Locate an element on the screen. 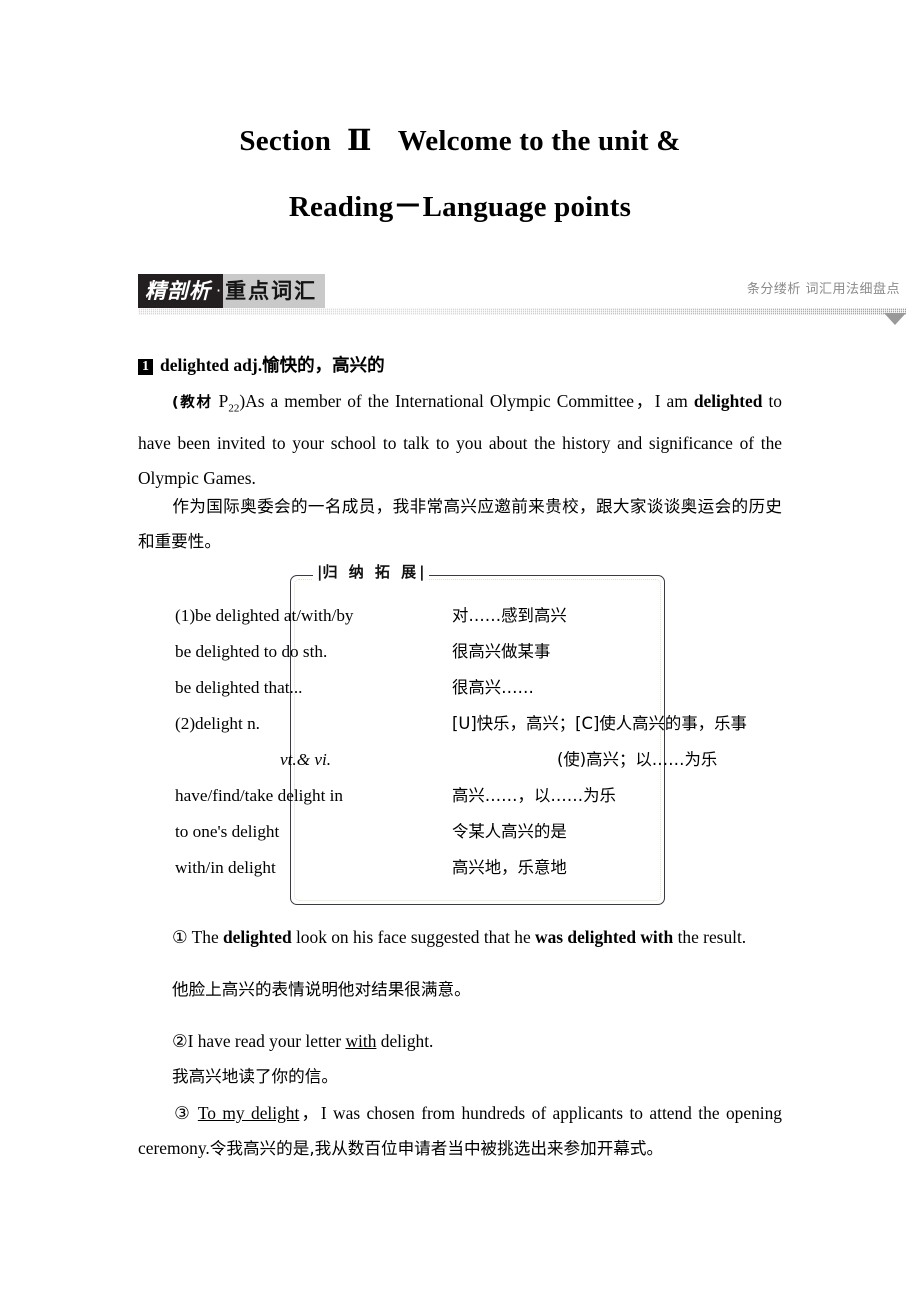 Image resolution: width=920 pixels, height=1302 pixels. expansion-box-title-text: 归 纳 拓 展 is located at coordinates (371, 572).